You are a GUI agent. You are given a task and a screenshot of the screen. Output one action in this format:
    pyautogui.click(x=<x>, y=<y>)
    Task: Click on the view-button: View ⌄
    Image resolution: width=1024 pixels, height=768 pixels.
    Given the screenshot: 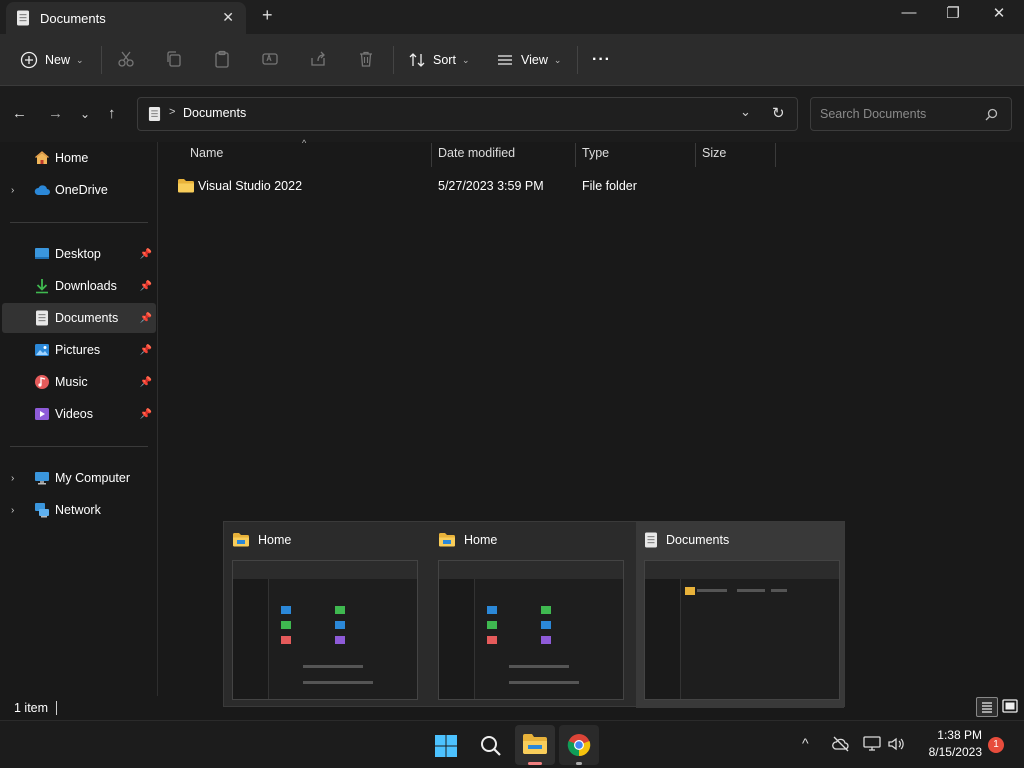 What is the action you would take?
    pyautogui.click(x=528, y=60)
    